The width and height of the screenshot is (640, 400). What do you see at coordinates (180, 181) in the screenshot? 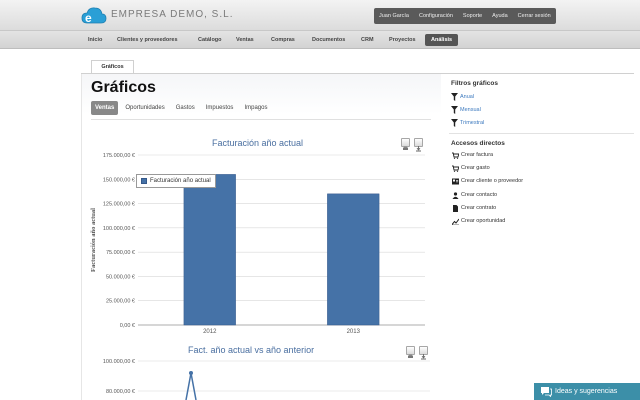
I see `tooltip-text: Facturación año actual` at bounding box center [180, 181].